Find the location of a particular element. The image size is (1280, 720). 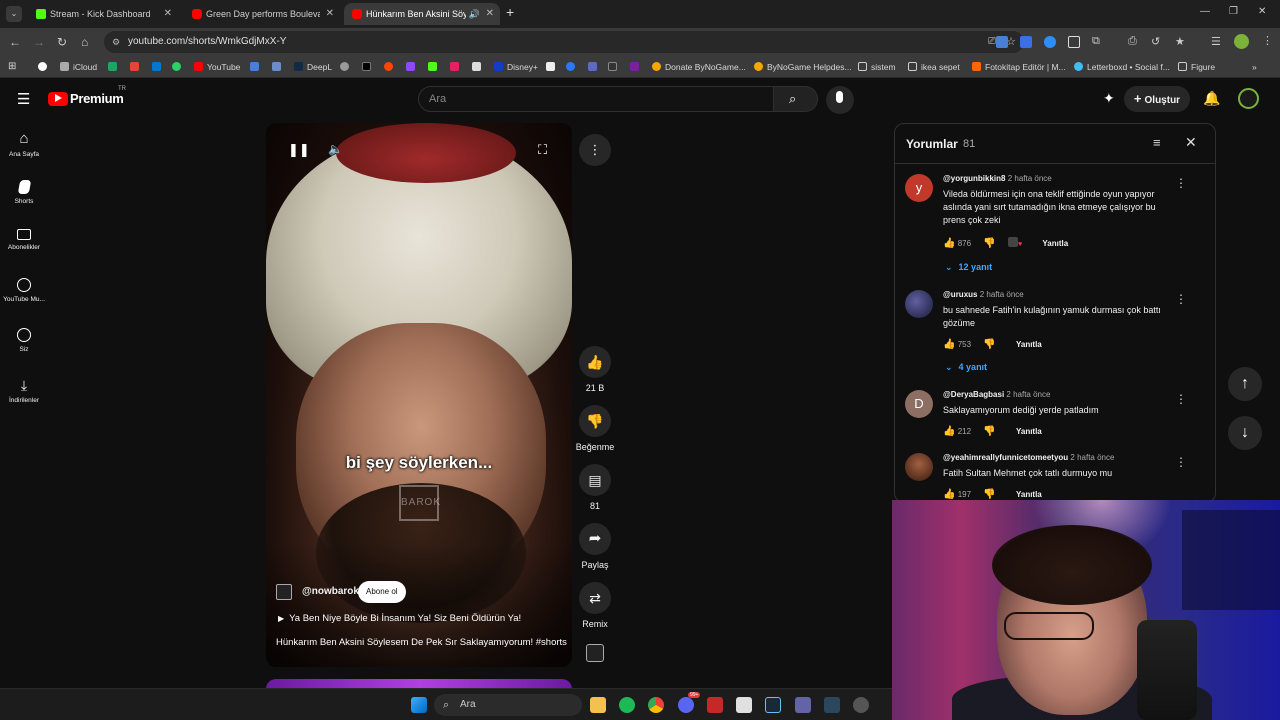

hamburger-menu-icon: ☰ is located at coordinates (23, 99).